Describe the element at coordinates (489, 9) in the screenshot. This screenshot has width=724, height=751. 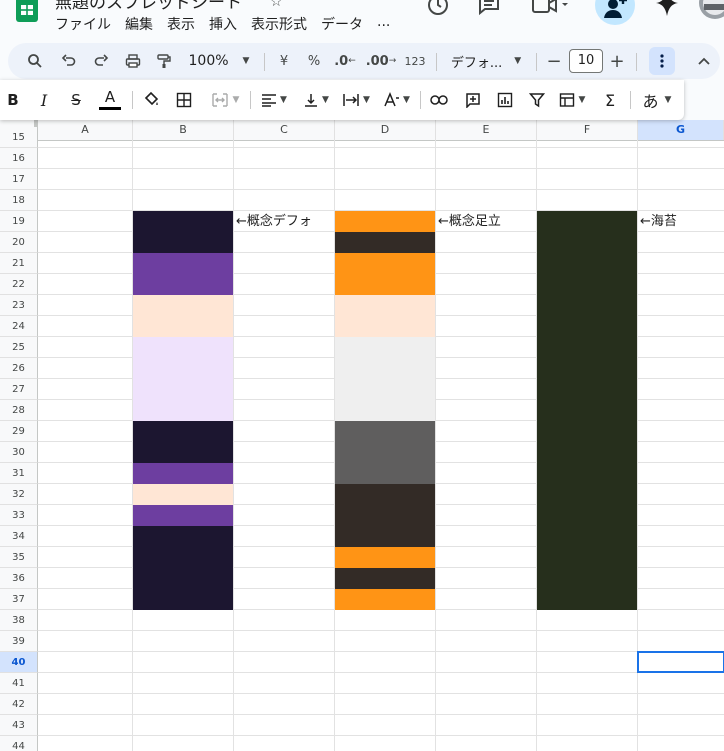
I see `comment-icon` at that location.